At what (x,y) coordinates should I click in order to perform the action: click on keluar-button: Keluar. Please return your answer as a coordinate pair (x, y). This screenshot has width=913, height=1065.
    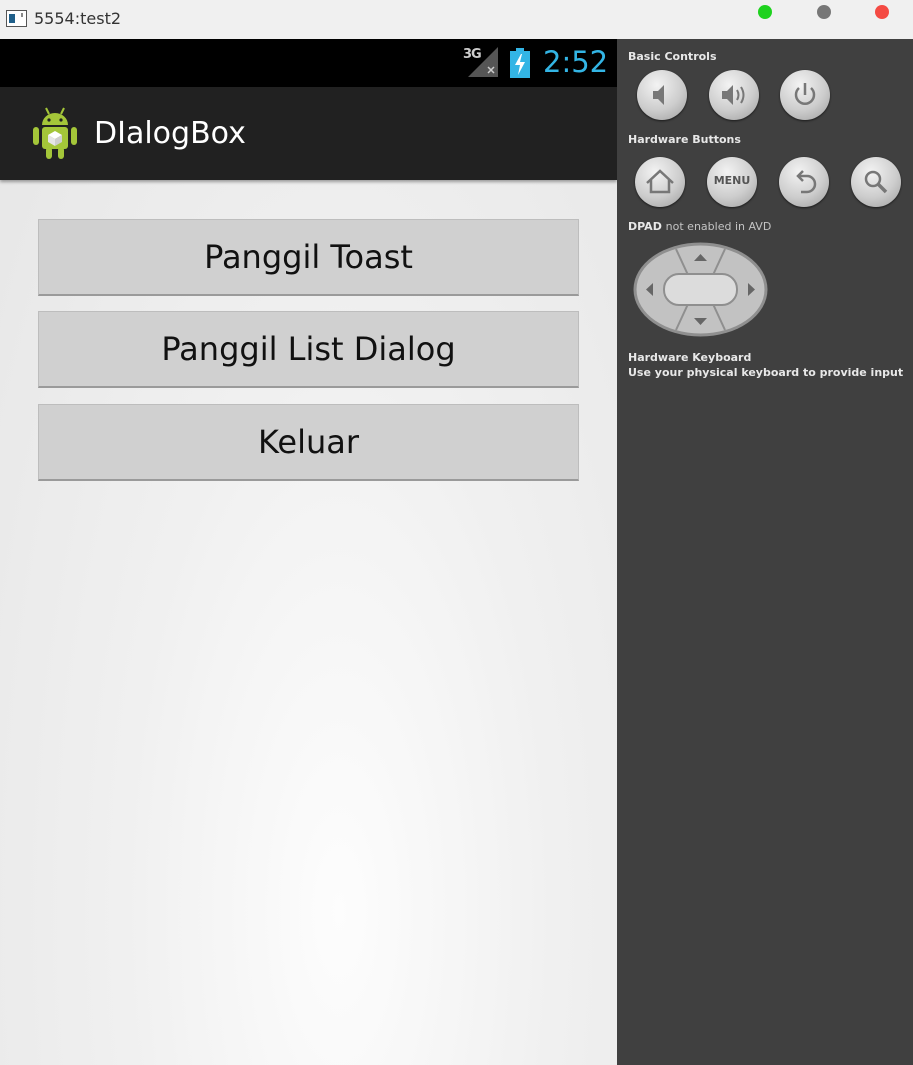
    Looking at the image, I should click on (308, 442).